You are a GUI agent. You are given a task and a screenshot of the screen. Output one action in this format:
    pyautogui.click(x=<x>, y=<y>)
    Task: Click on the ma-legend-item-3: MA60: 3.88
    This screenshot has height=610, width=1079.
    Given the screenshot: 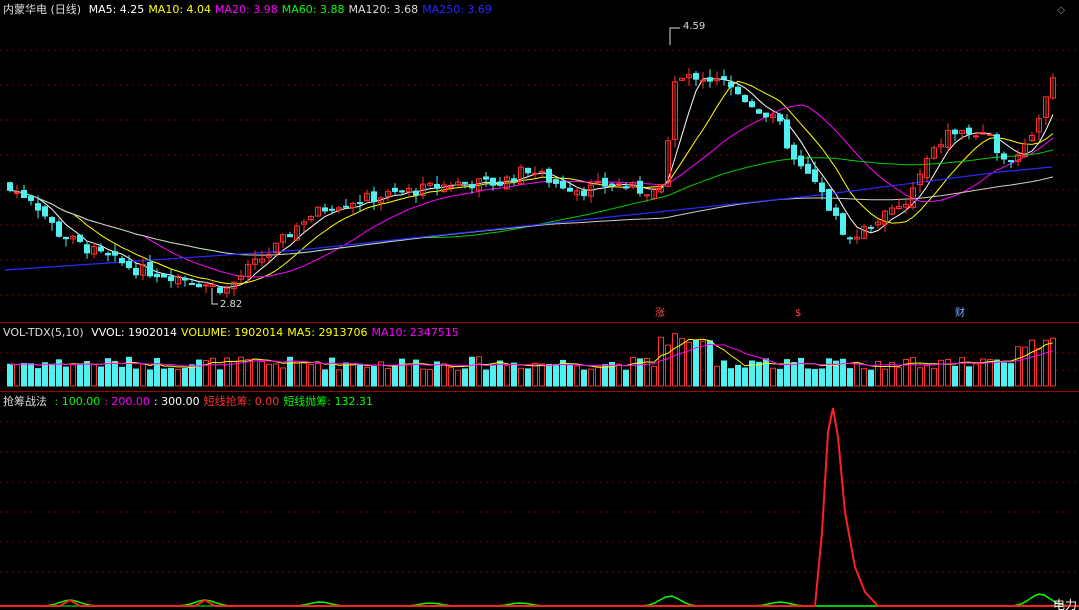 What is the action you would take?
    pyautogui.click(x=313, y=9)
    